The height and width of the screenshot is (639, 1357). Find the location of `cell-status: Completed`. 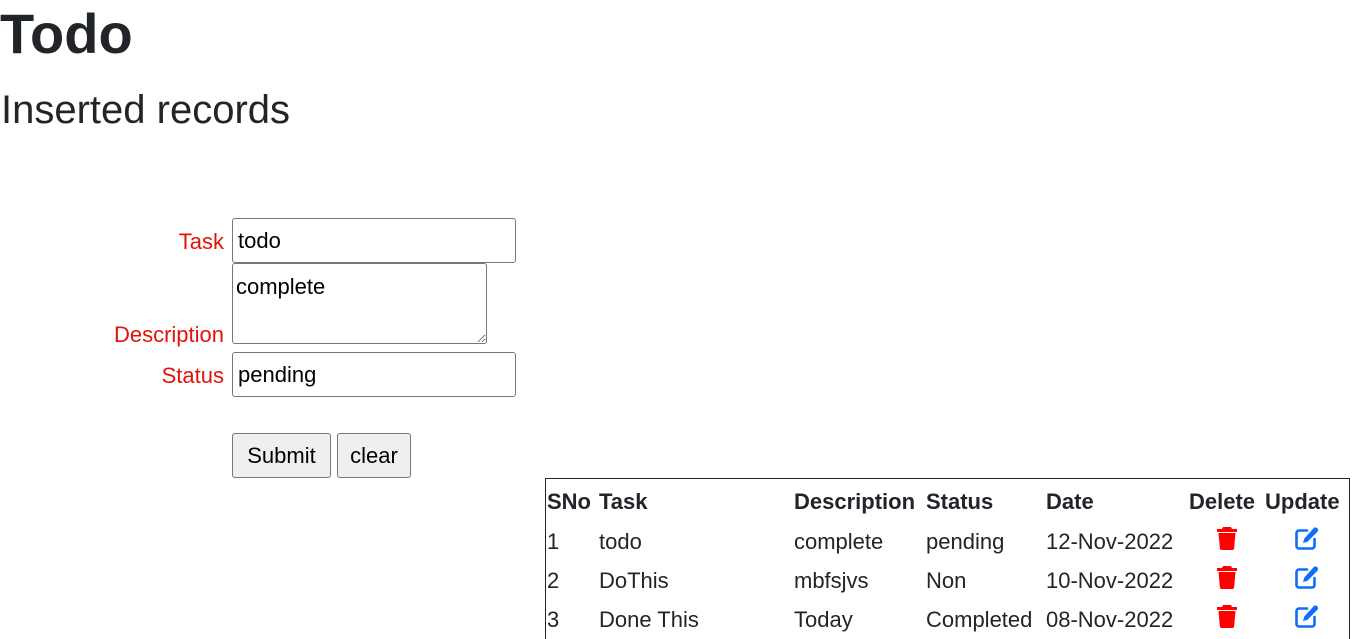

cell-status: Completed is located at coordinates (979, 619).